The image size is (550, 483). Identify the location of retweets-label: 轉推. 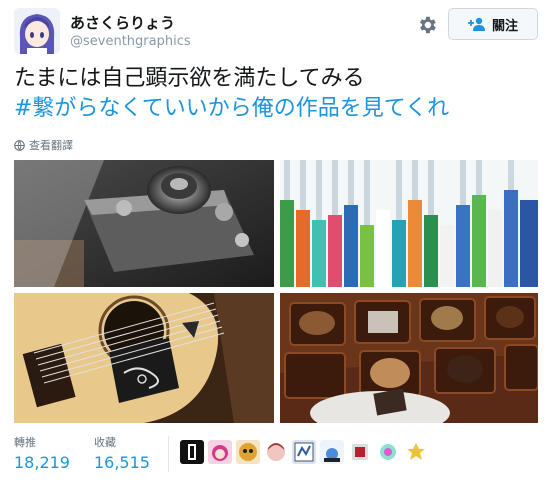
(25, 442).